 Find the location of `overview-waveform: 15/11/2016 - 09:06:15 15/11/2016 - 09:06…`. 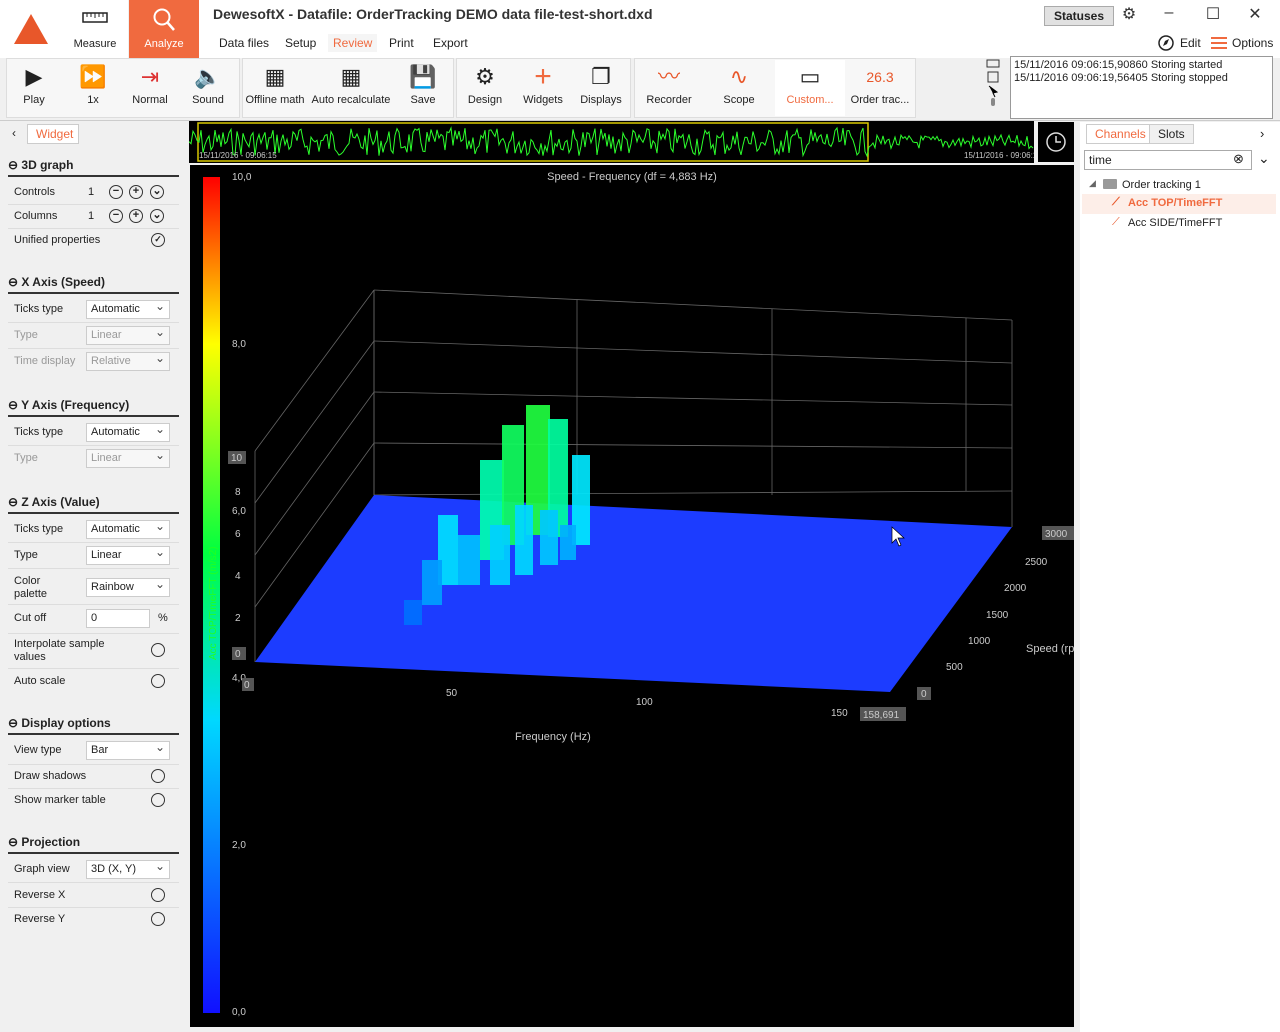

overview-waveform: 15/11/2016 - 09:06:15 15/11/2016 - 09:06… is located at coordinates (615, 142).